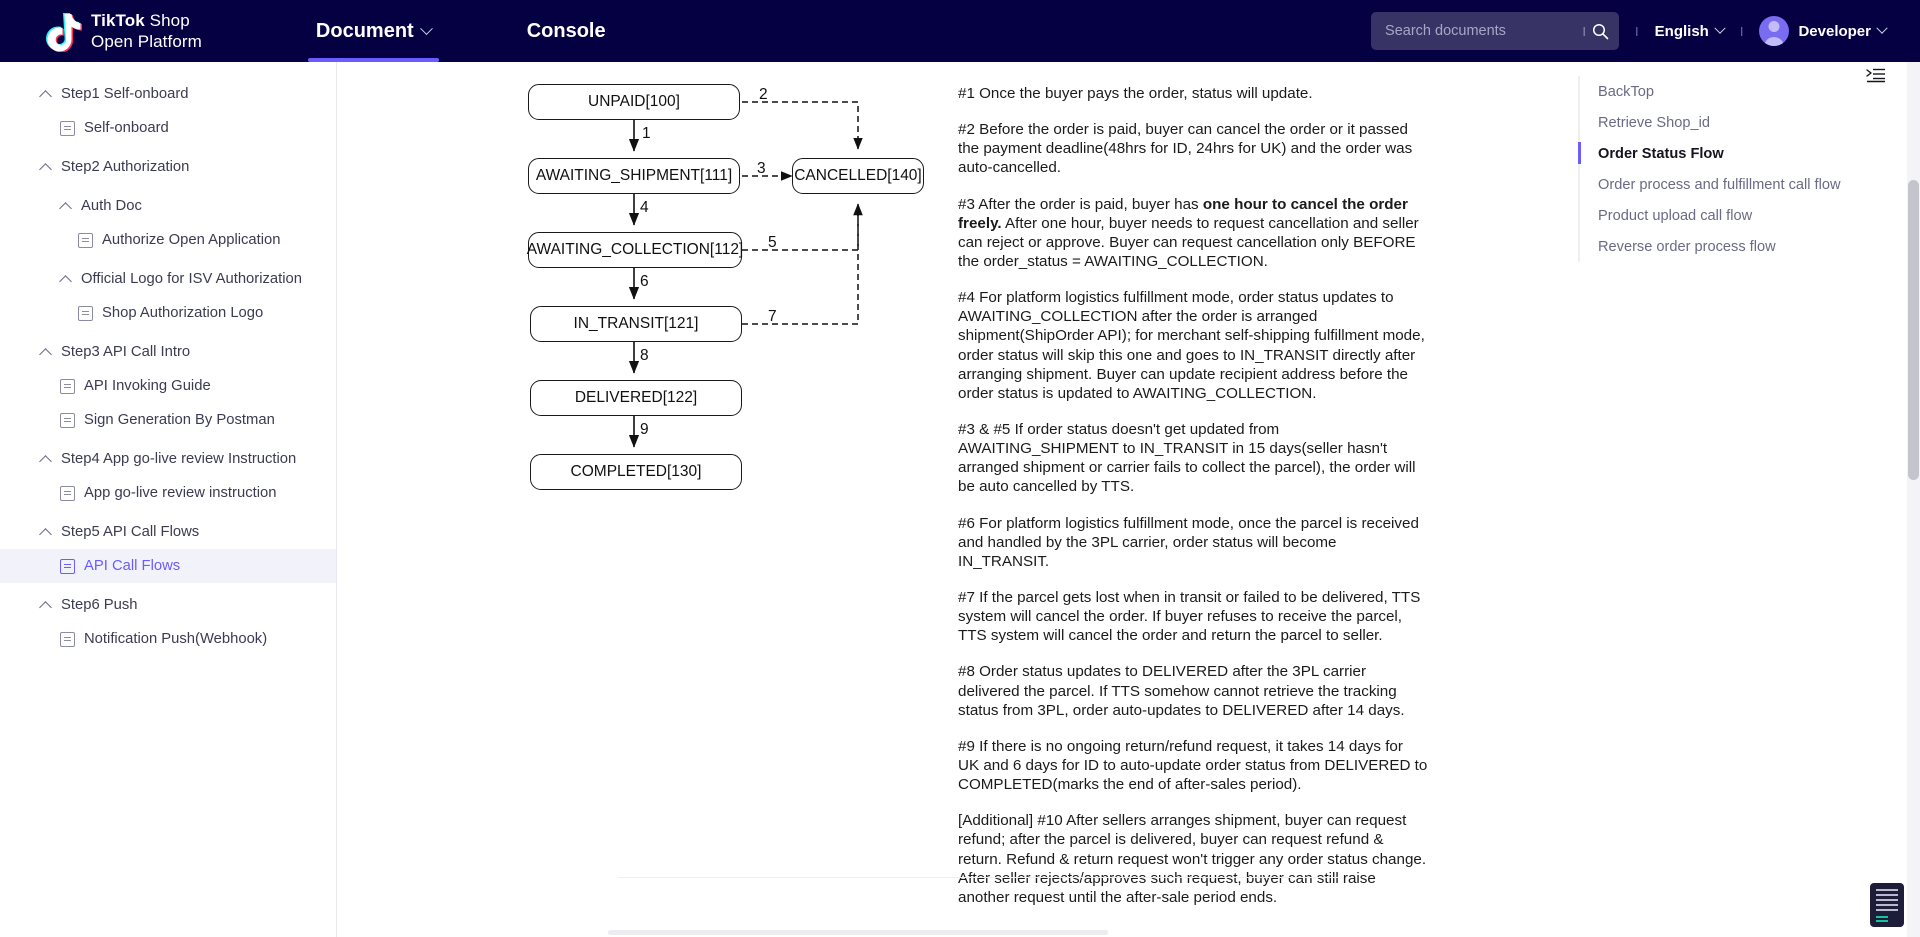 The image size is (1920, 937). What do you see at coordinates (168, 279) in the screenshot?
I see `sidebar-item-official-logo-for-isv-authorization: Official Logo for ISV Authorization` at bounding box center [168, 279].